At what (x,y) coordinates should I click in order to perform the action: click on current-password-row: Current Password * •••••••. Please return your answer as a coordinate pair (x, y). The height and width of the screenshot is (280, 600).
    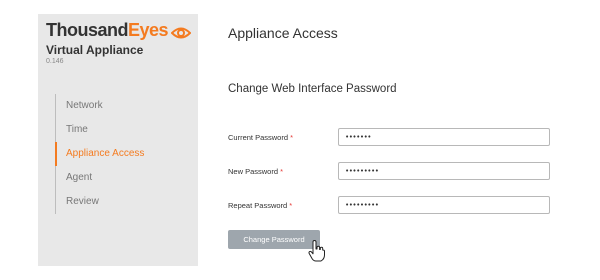
    Looking at the image, I should click on (393, 138).